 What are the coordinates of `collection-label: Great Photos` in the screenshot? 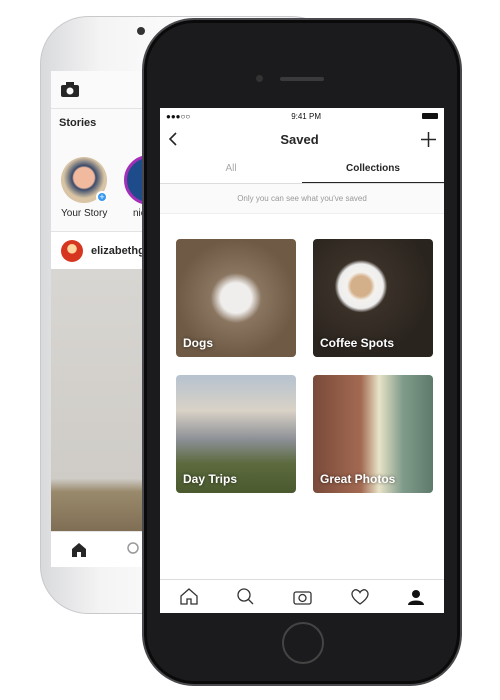 It's located at (358, 479).